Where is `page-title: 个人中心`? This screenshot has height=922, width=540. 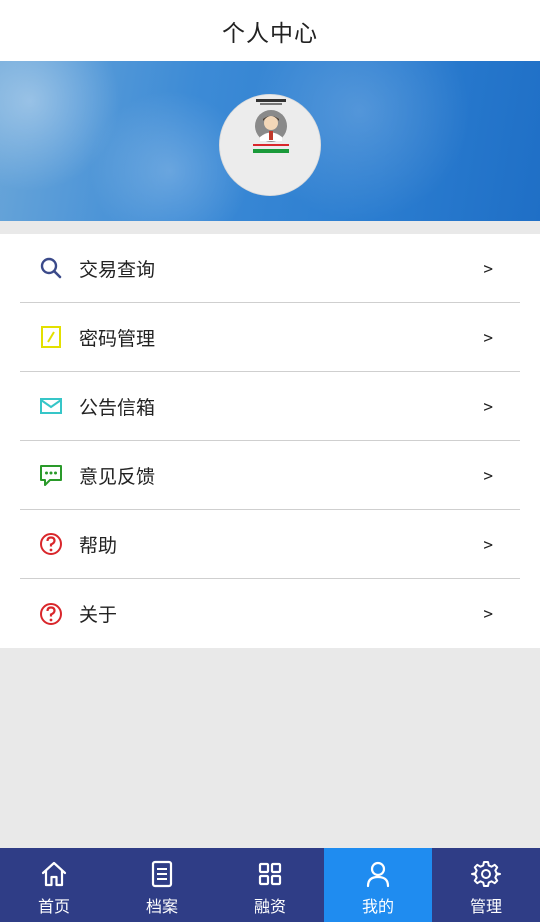 page-title: 个人中心 is located at coordinates (270, 33).